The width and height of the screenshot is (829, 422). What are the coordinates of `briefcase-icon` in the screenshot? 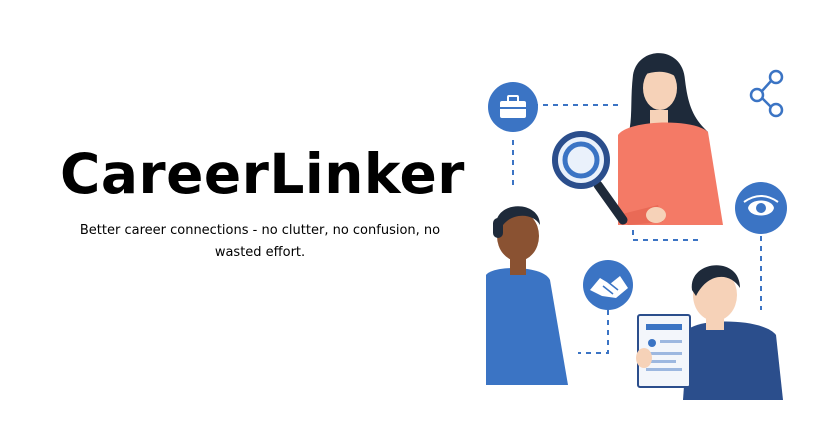 It's located at (513, 107).